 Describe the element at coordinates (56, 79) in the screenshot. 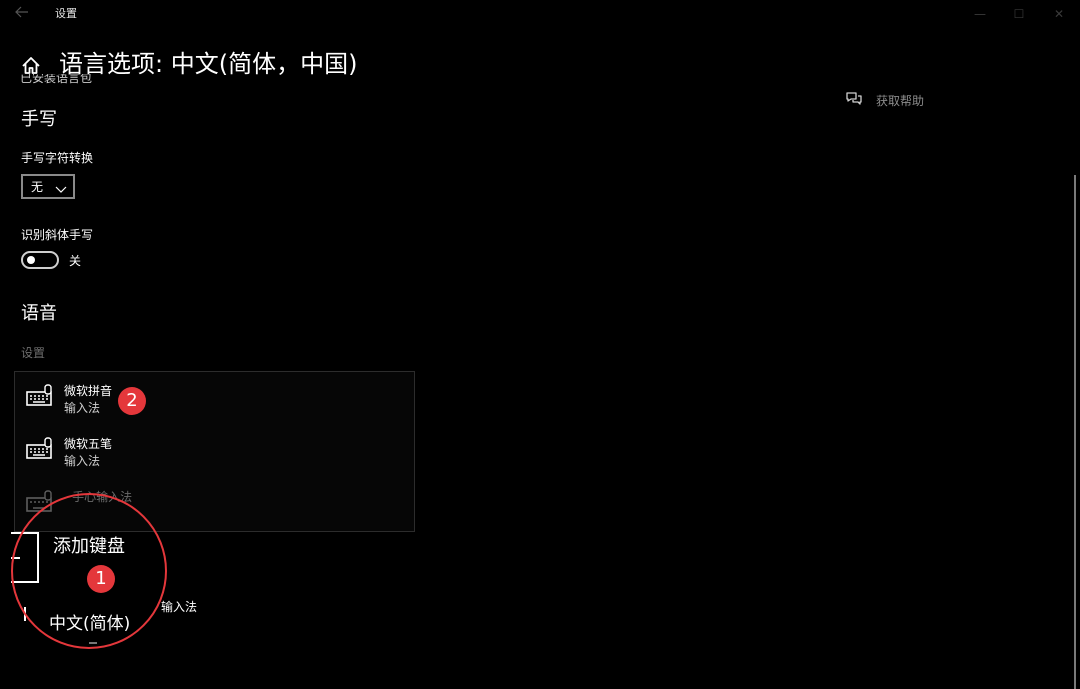

I see `language-pack-label: 已安装语言包` at that location.